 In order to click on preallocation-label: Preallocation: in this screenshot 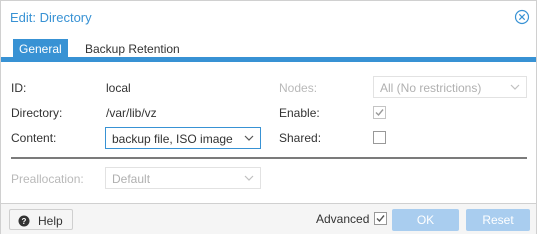, I will do `click(47, 179)`.